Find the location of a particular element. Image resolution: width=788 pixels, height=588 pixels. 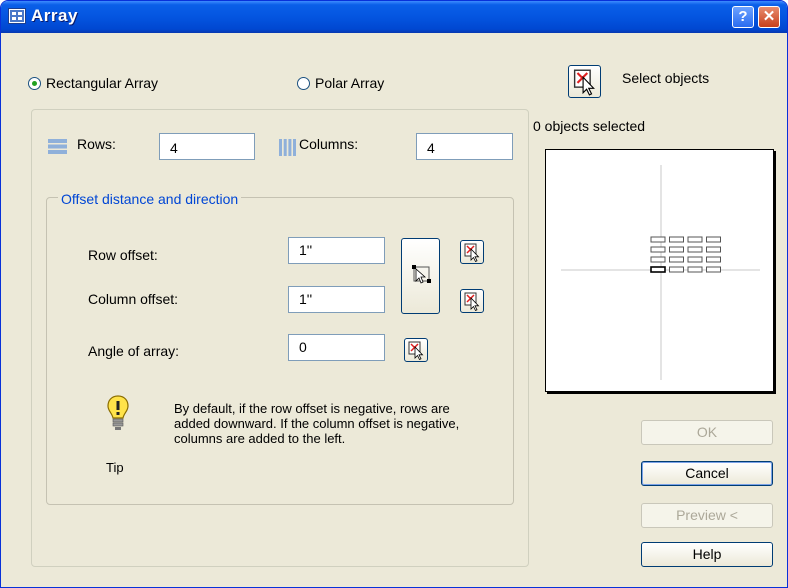

angle-input: 0 is located at coordinates (336, 347).